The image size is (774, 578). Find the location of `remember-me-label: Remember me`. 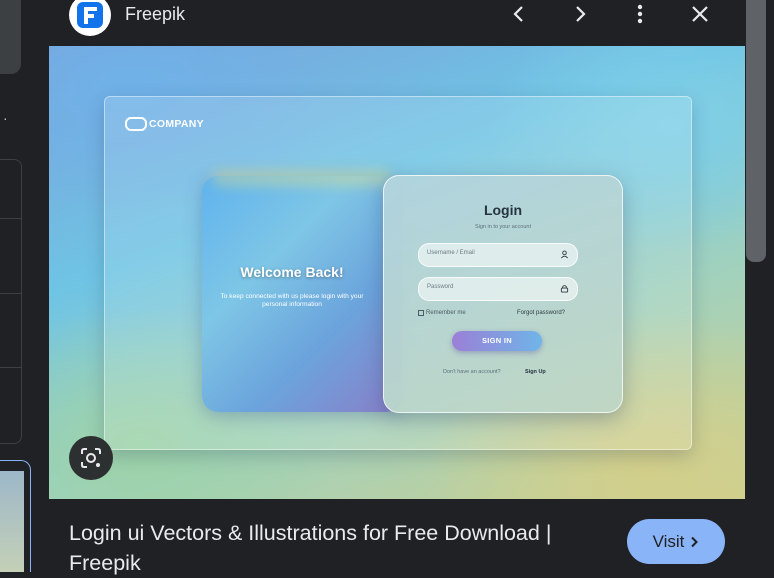

remember-me-label: Remember me is located at coordinates (446, 313).